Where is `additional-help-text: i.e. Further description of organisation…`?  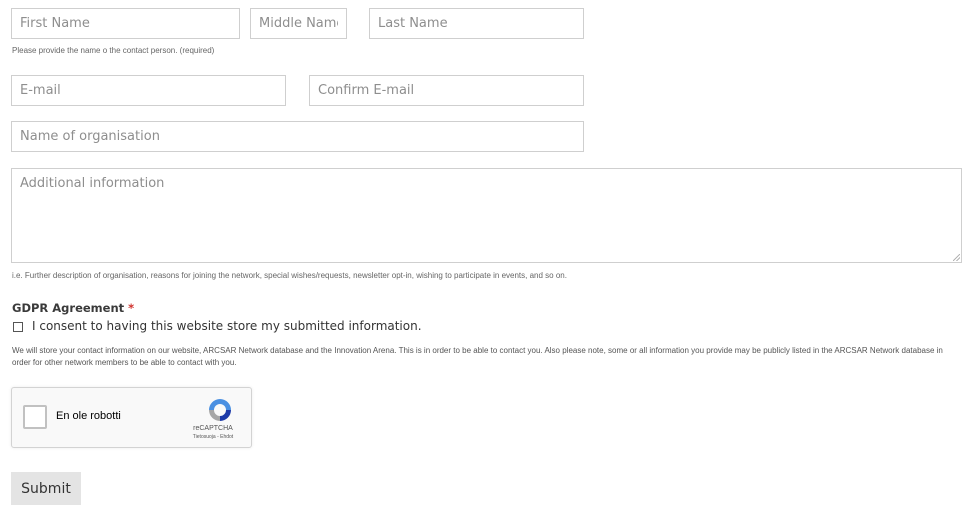 additional-help-text: i.e. Further description of organisation… is located at coordinates (289, 275).